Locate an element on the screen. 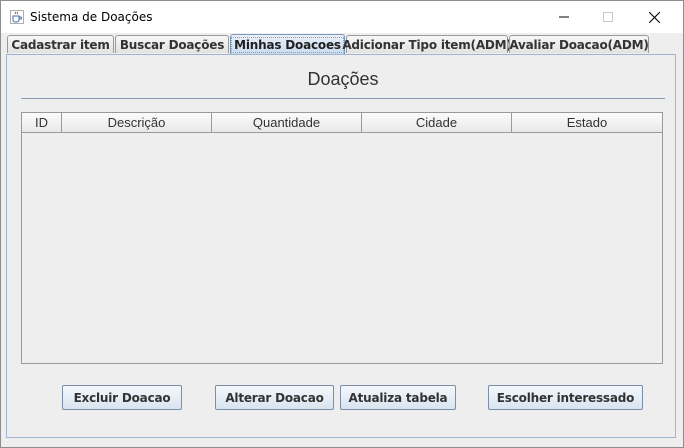  close-button is located at coordinates (654, 17).